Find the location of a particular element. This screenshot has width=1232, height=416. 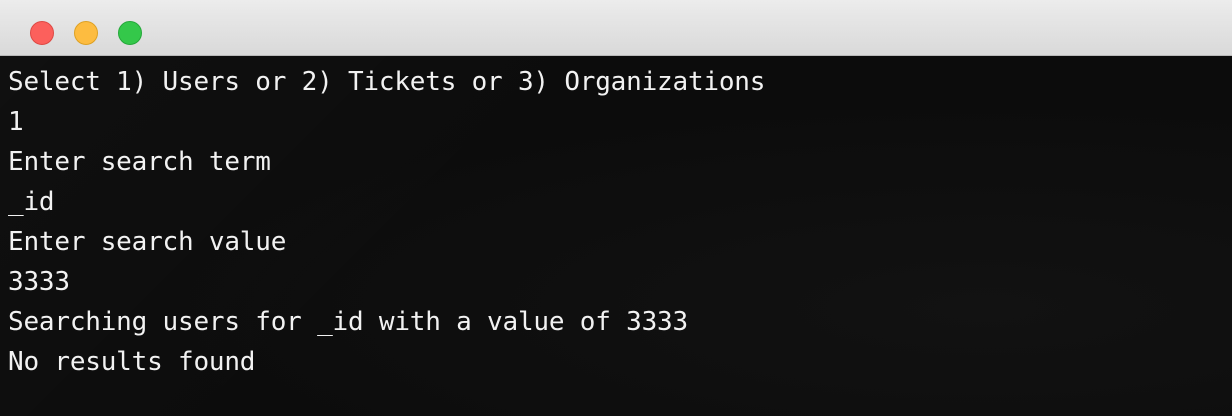

zoom-window-button is located at coordinates (130, 33).